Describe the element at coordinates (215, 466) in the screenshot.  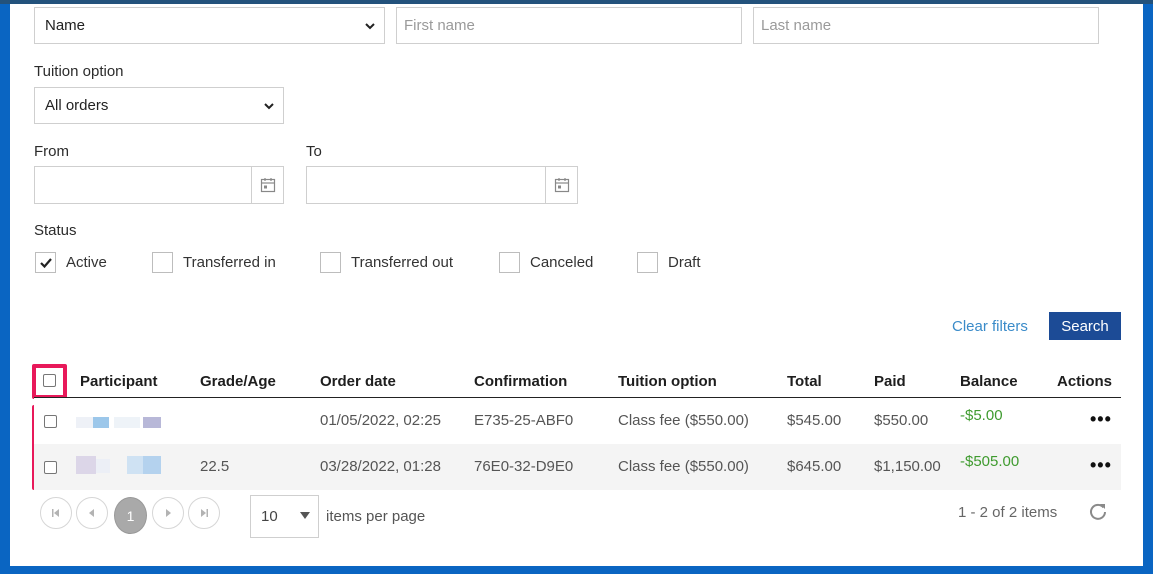
I see `row-grade: 22.5` at that location.